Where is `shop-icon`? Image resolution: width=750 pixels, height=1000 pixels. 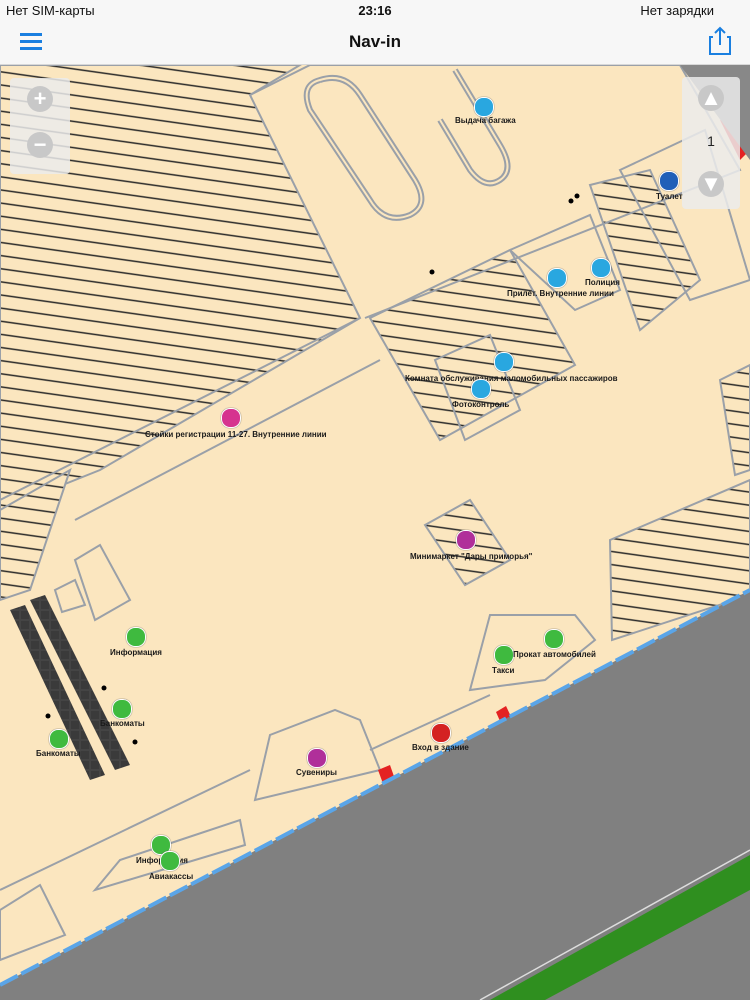 shop-icon is located at coordinates (466, 540).